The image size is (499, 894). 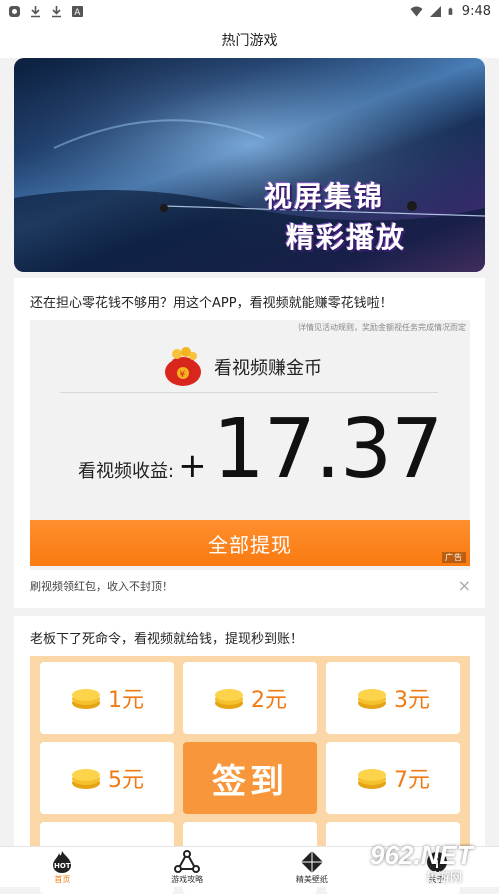 What do you see at coordinates (62, 879) in the screenshot?
I see `nav-label: 首页` at bounding box center [62, 879].